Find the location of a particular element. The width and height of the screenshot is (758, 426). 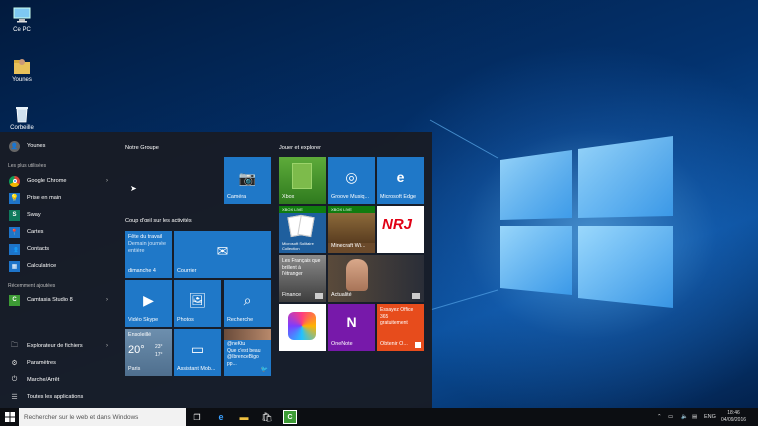

folder-icon: 🗀 is located at coordinates (14, 345).